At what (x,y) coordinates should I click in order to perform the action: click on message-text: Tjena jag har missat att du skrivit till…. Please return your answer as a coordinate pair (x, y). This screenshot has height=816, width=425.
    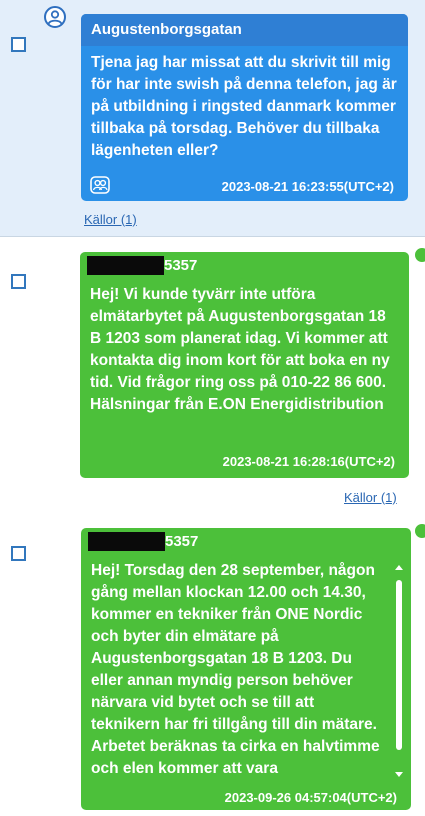
    Looking at the image, I should click on (244, 106).